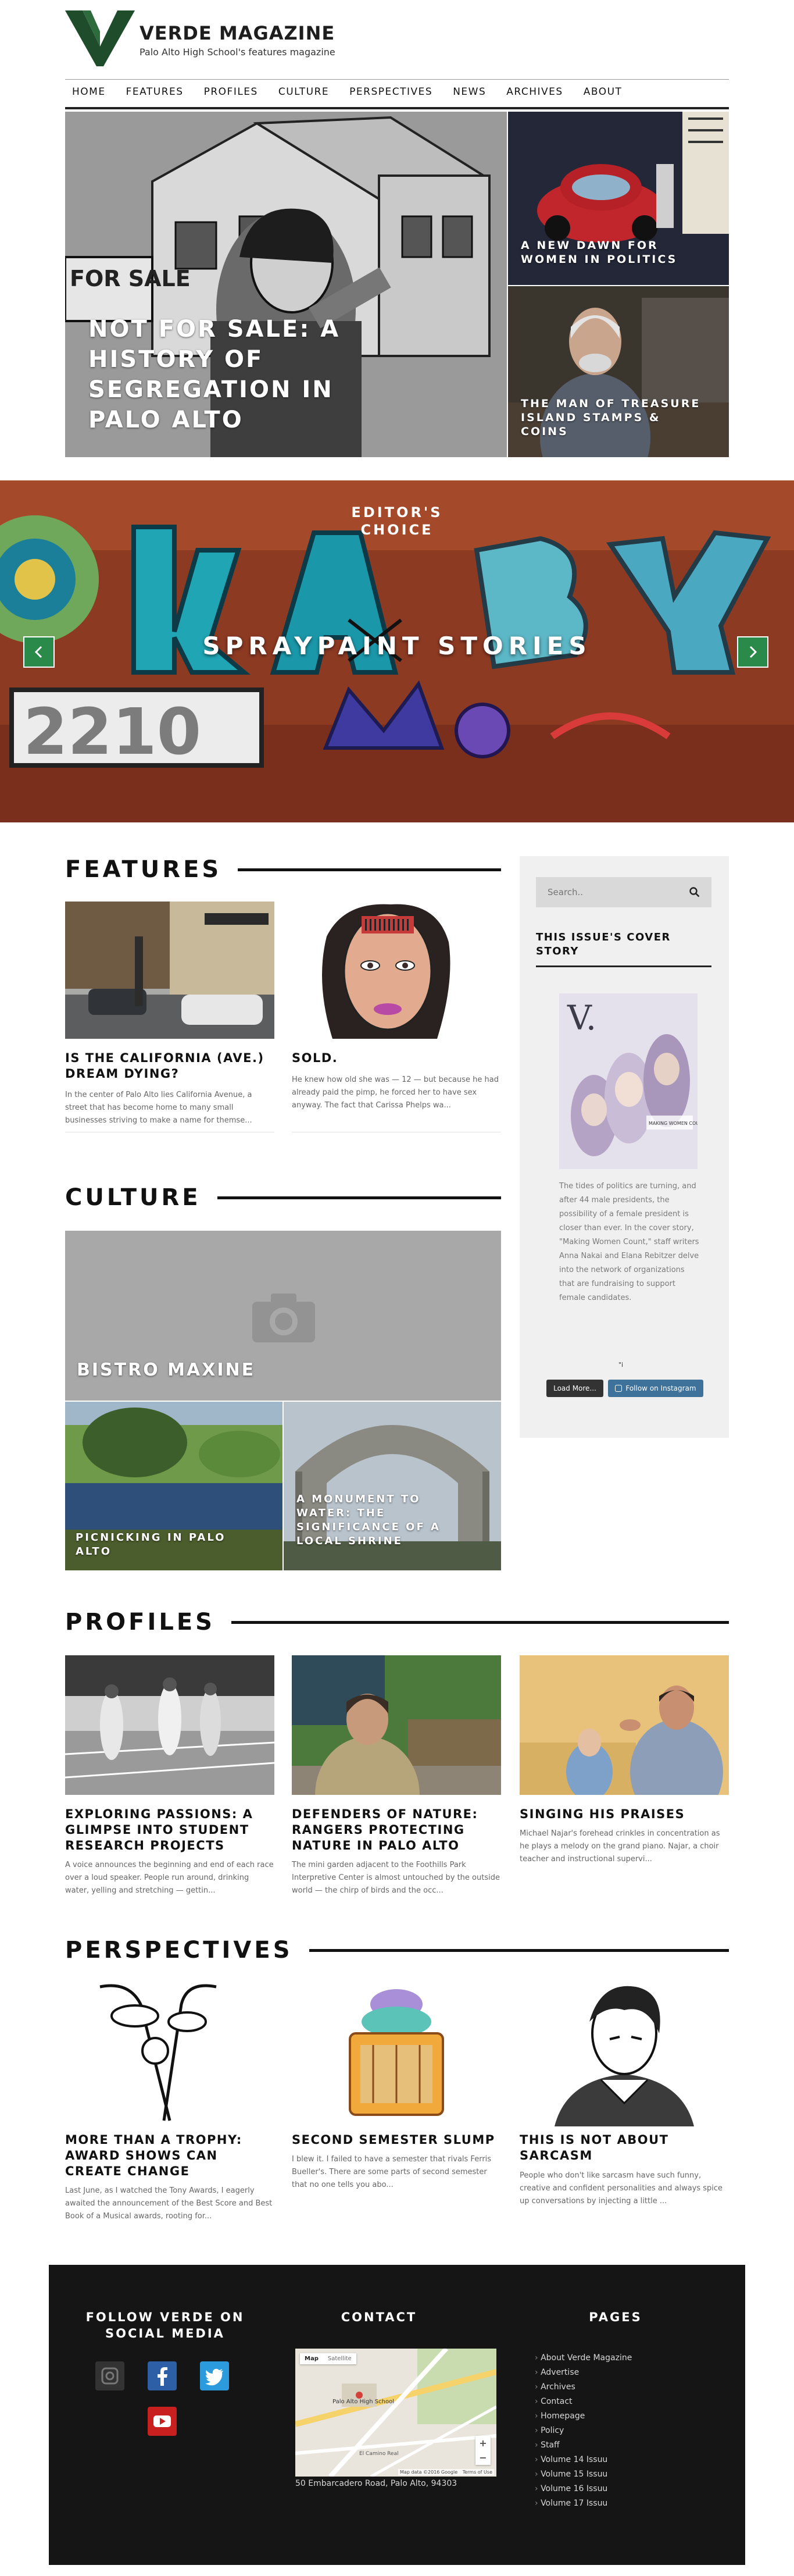 The width and height of the screenshot is (794, 2576). I want to click on features-card-2-image, so click(396, 970).